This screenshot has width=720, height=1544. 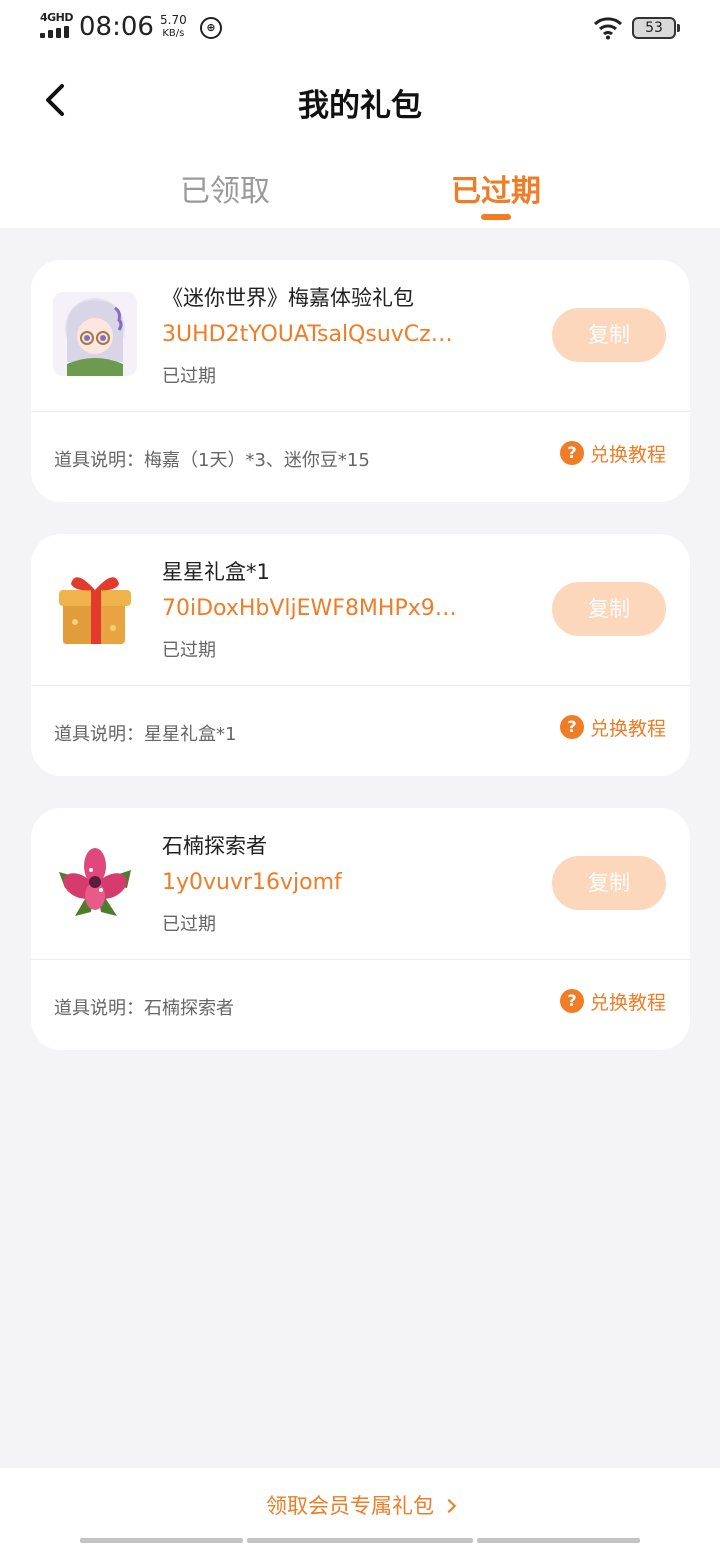 What do you see at coordinates (211, 28) in the screenshot?
I see `speed-limit-icon: ⊕` at bounding box center [211, 28].